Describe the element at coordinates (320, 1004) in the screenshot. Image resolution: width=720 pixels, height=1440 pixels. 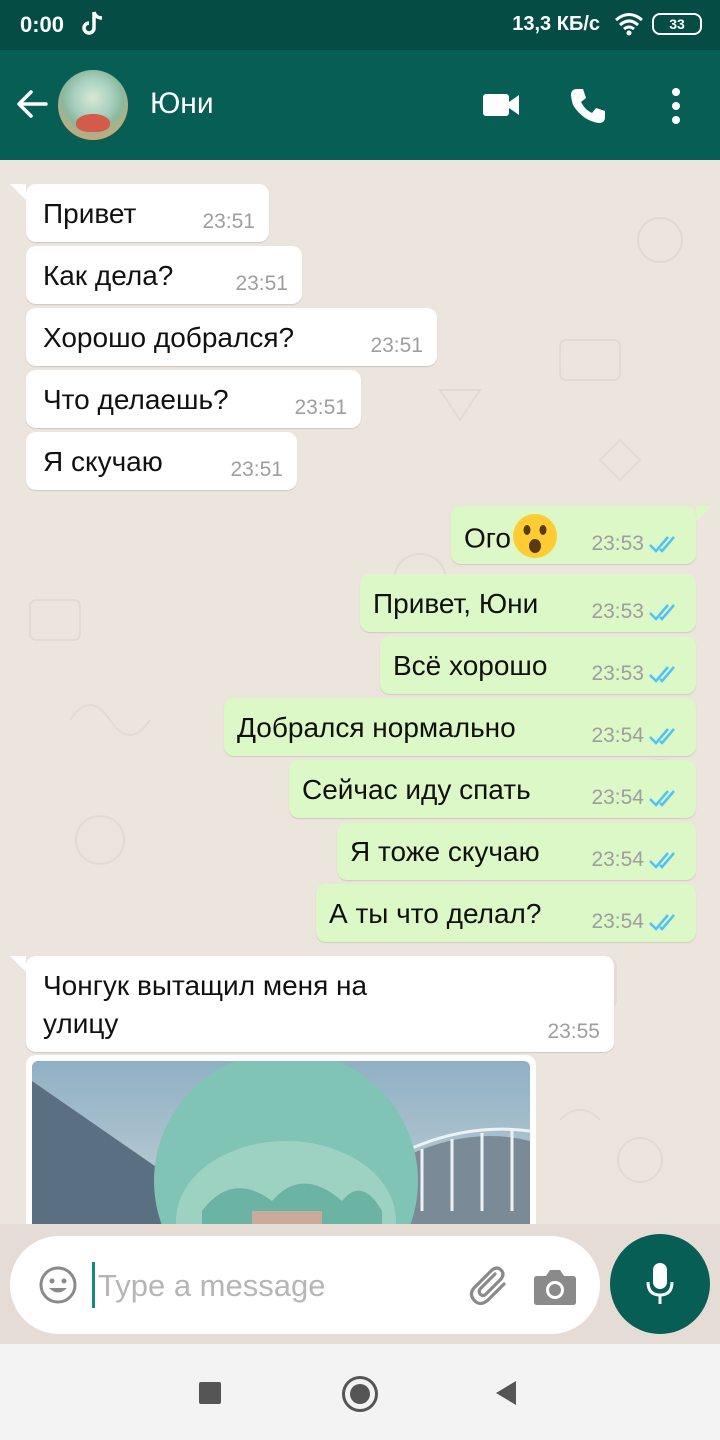
I see `message-incoming: Чонгук вытащил меня на улицу 23:55` at that location.